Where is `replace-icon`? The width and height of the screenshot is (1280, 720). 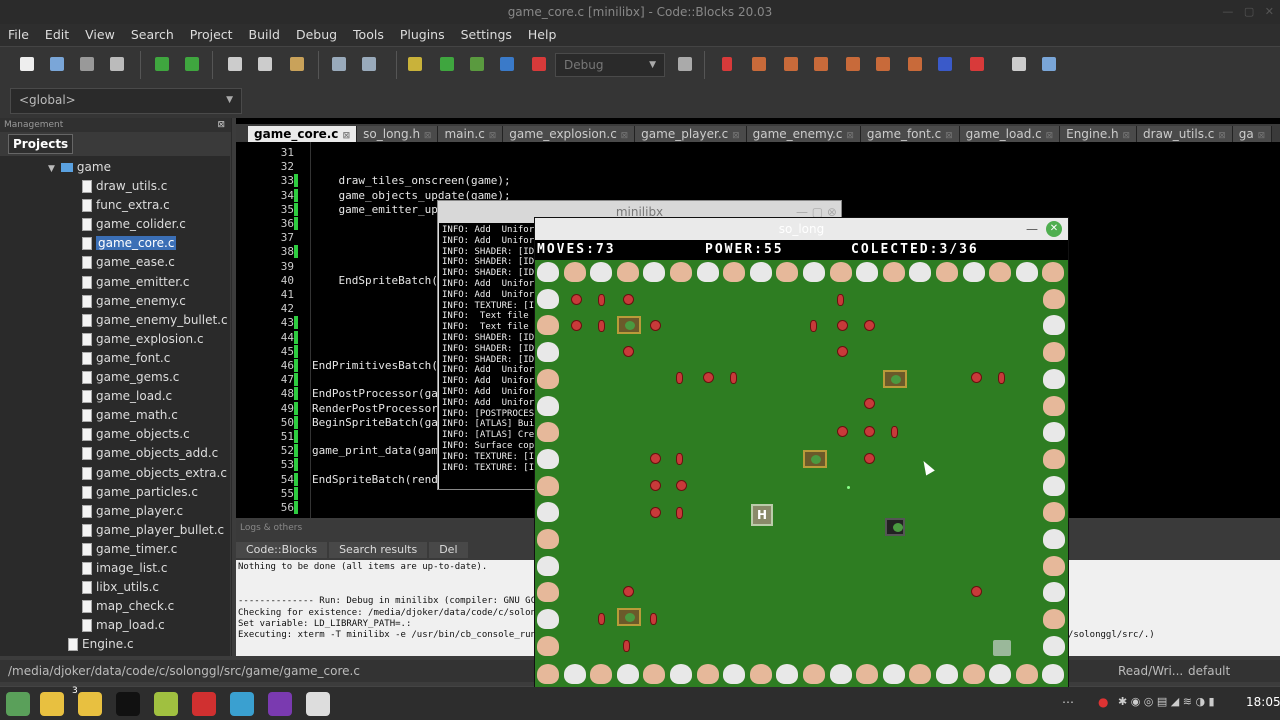 replace-icon is located at coordinates (369, 64).